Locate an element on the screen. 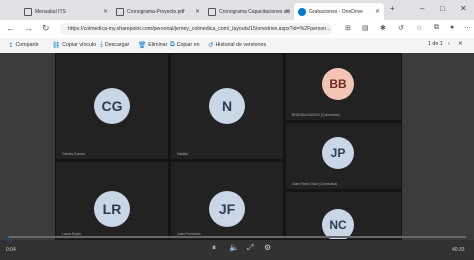 This screenshot has height=260, width=474. participant-tile: BB BRENDA BUENO (Colmedica) is located at coordinates (343, 87).